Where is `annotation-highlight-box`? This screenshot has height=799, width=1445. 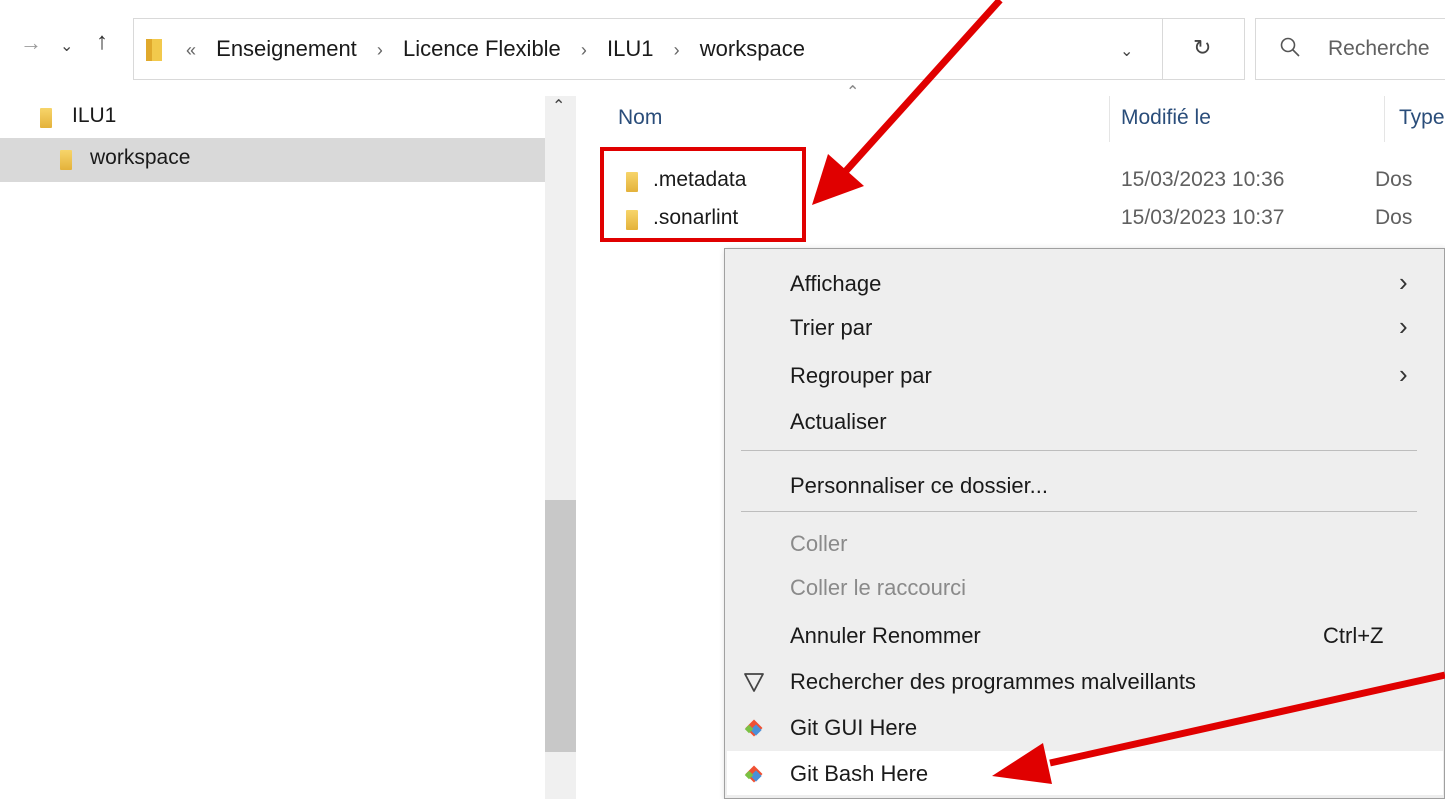
annotation-highlight-box is located at coordinates (703, 194).